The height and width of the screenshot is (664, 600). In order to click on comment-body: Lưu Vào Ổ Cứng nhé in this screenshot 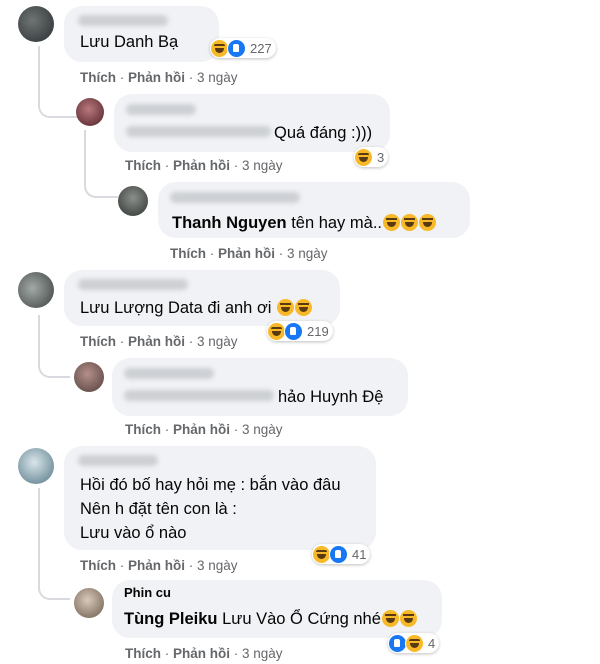, I will do `click(301, 619)`.